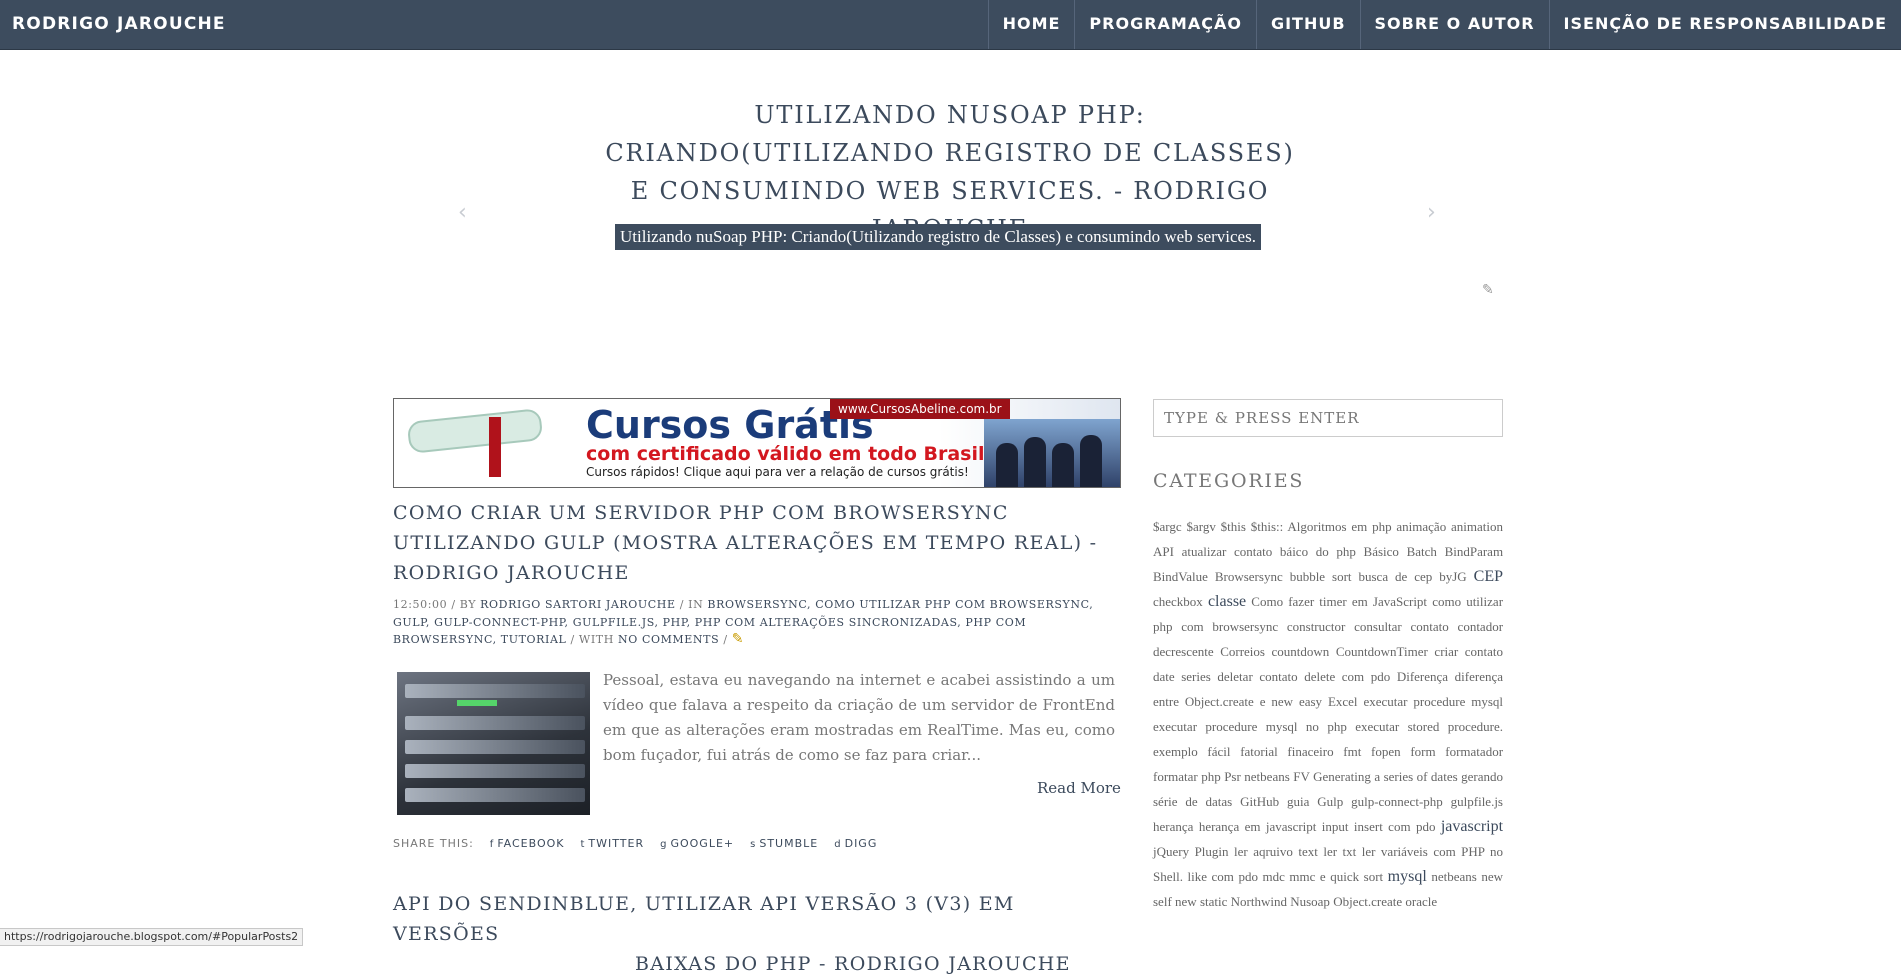  Describe the element at coordinates (1352, 751) in the screenshot. I see `category-tag: fmt` at that location.